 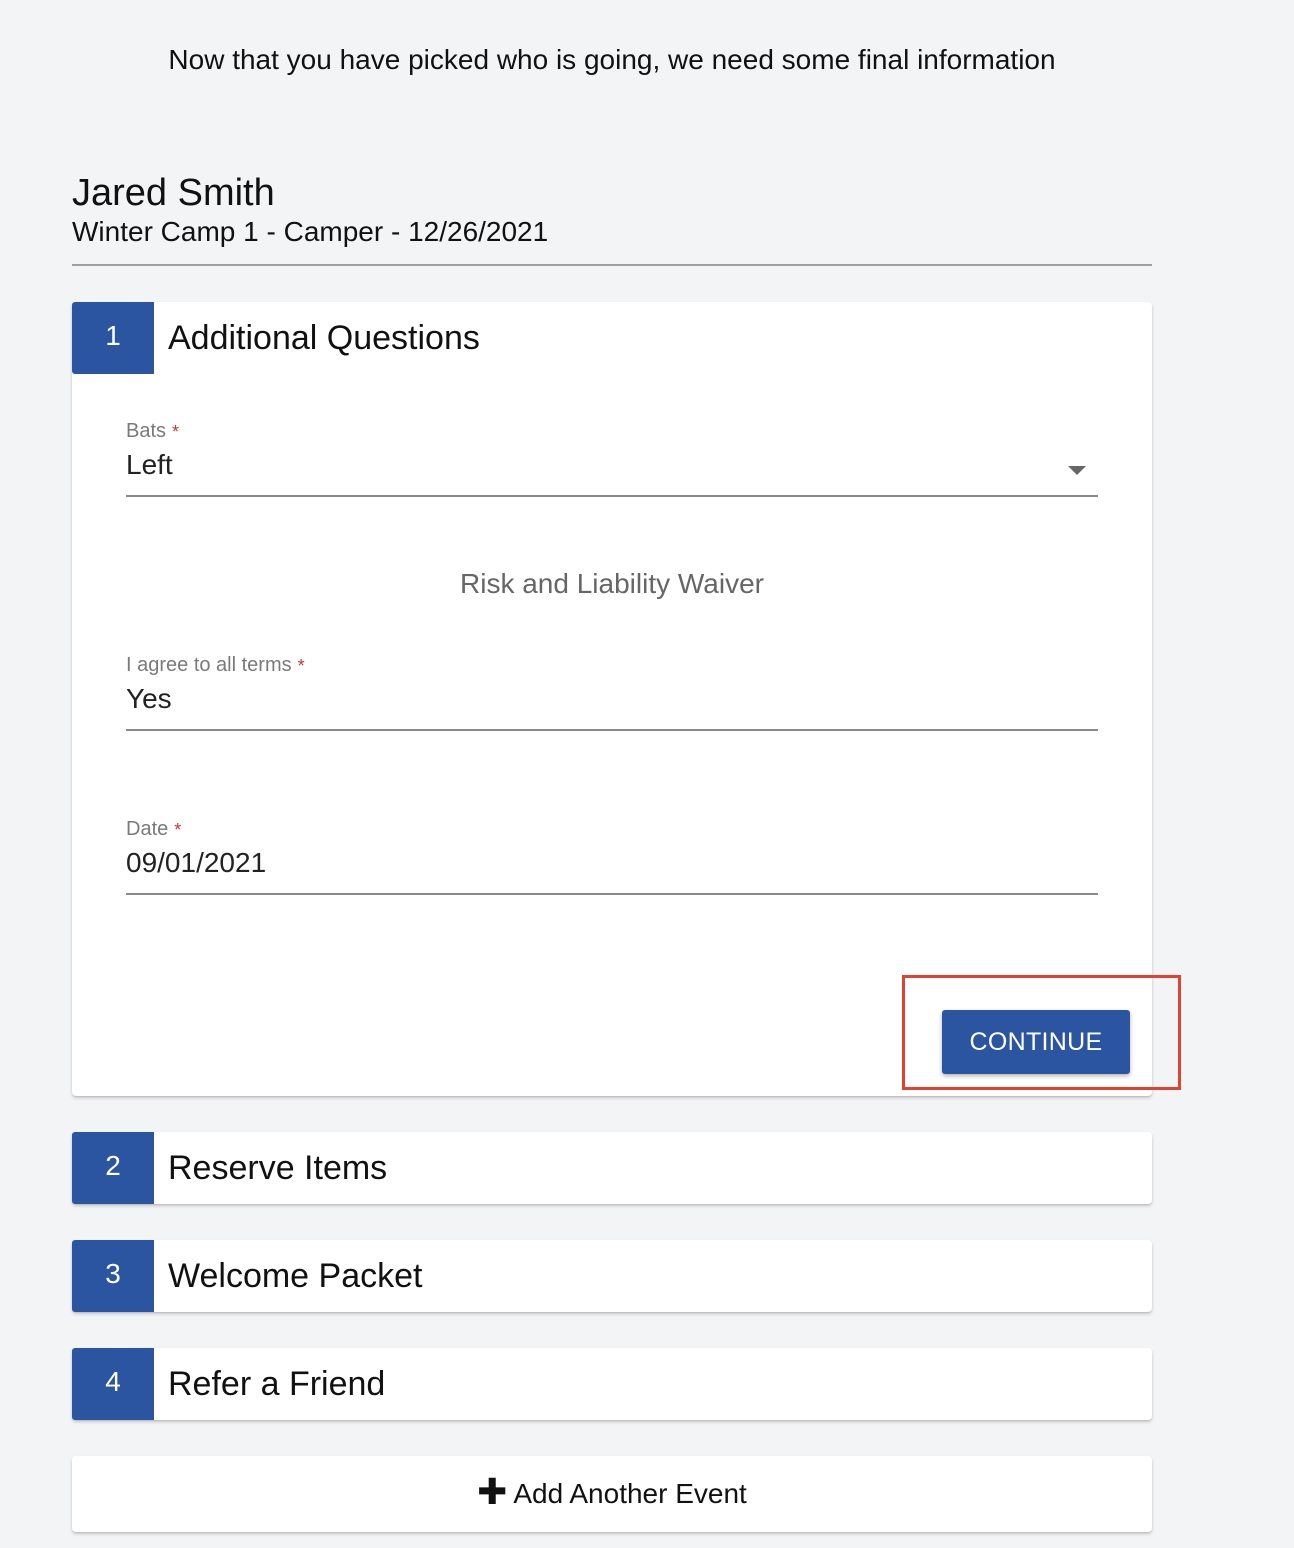 I want to click on step-welcome-packet: 3 Welcome Packet, so click(x=612, y=1276).